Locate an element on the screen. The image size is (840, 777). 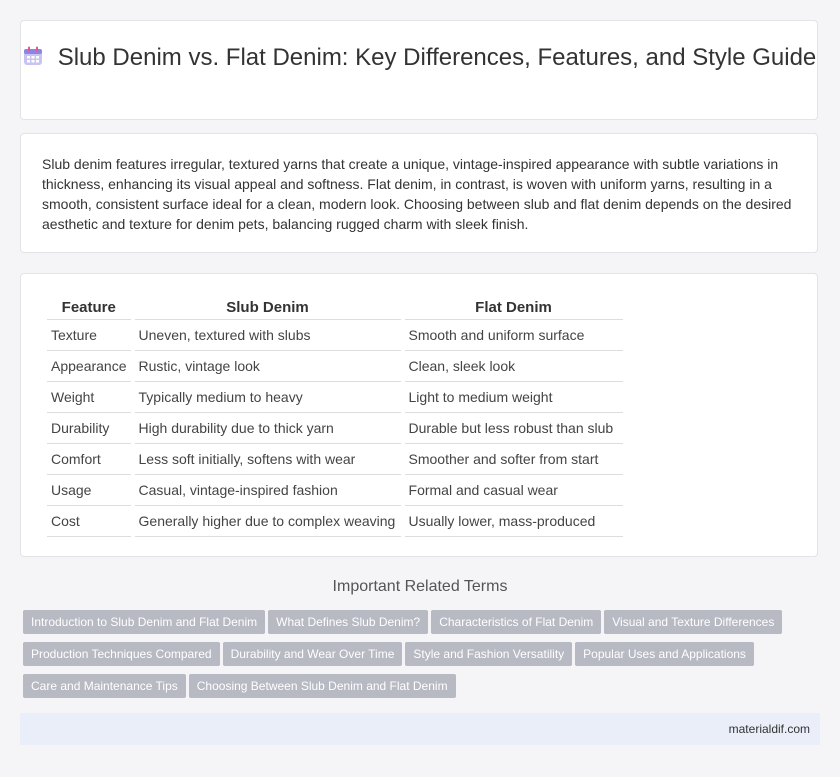
table-cell: Usage is located at coordinates (89, 490).